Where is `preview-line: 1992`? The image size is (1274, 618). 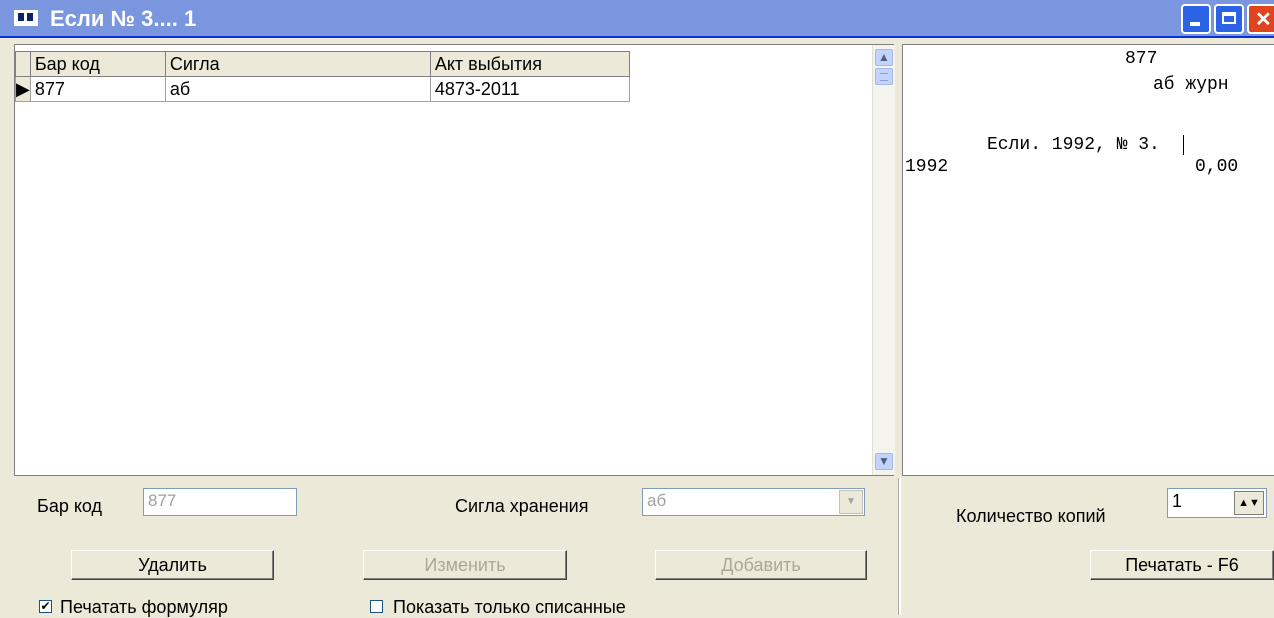 preview-line: 1992 is located at coordinates (927, 167).